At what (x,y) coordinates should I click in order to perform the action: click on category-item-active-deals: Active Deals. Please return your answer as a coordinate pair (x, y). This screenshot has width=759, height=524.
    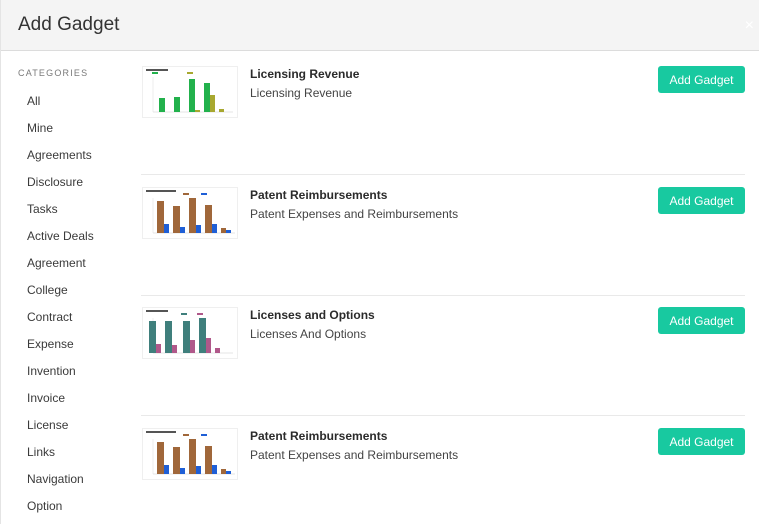
    Looking at the image, I should click on (60, 241).